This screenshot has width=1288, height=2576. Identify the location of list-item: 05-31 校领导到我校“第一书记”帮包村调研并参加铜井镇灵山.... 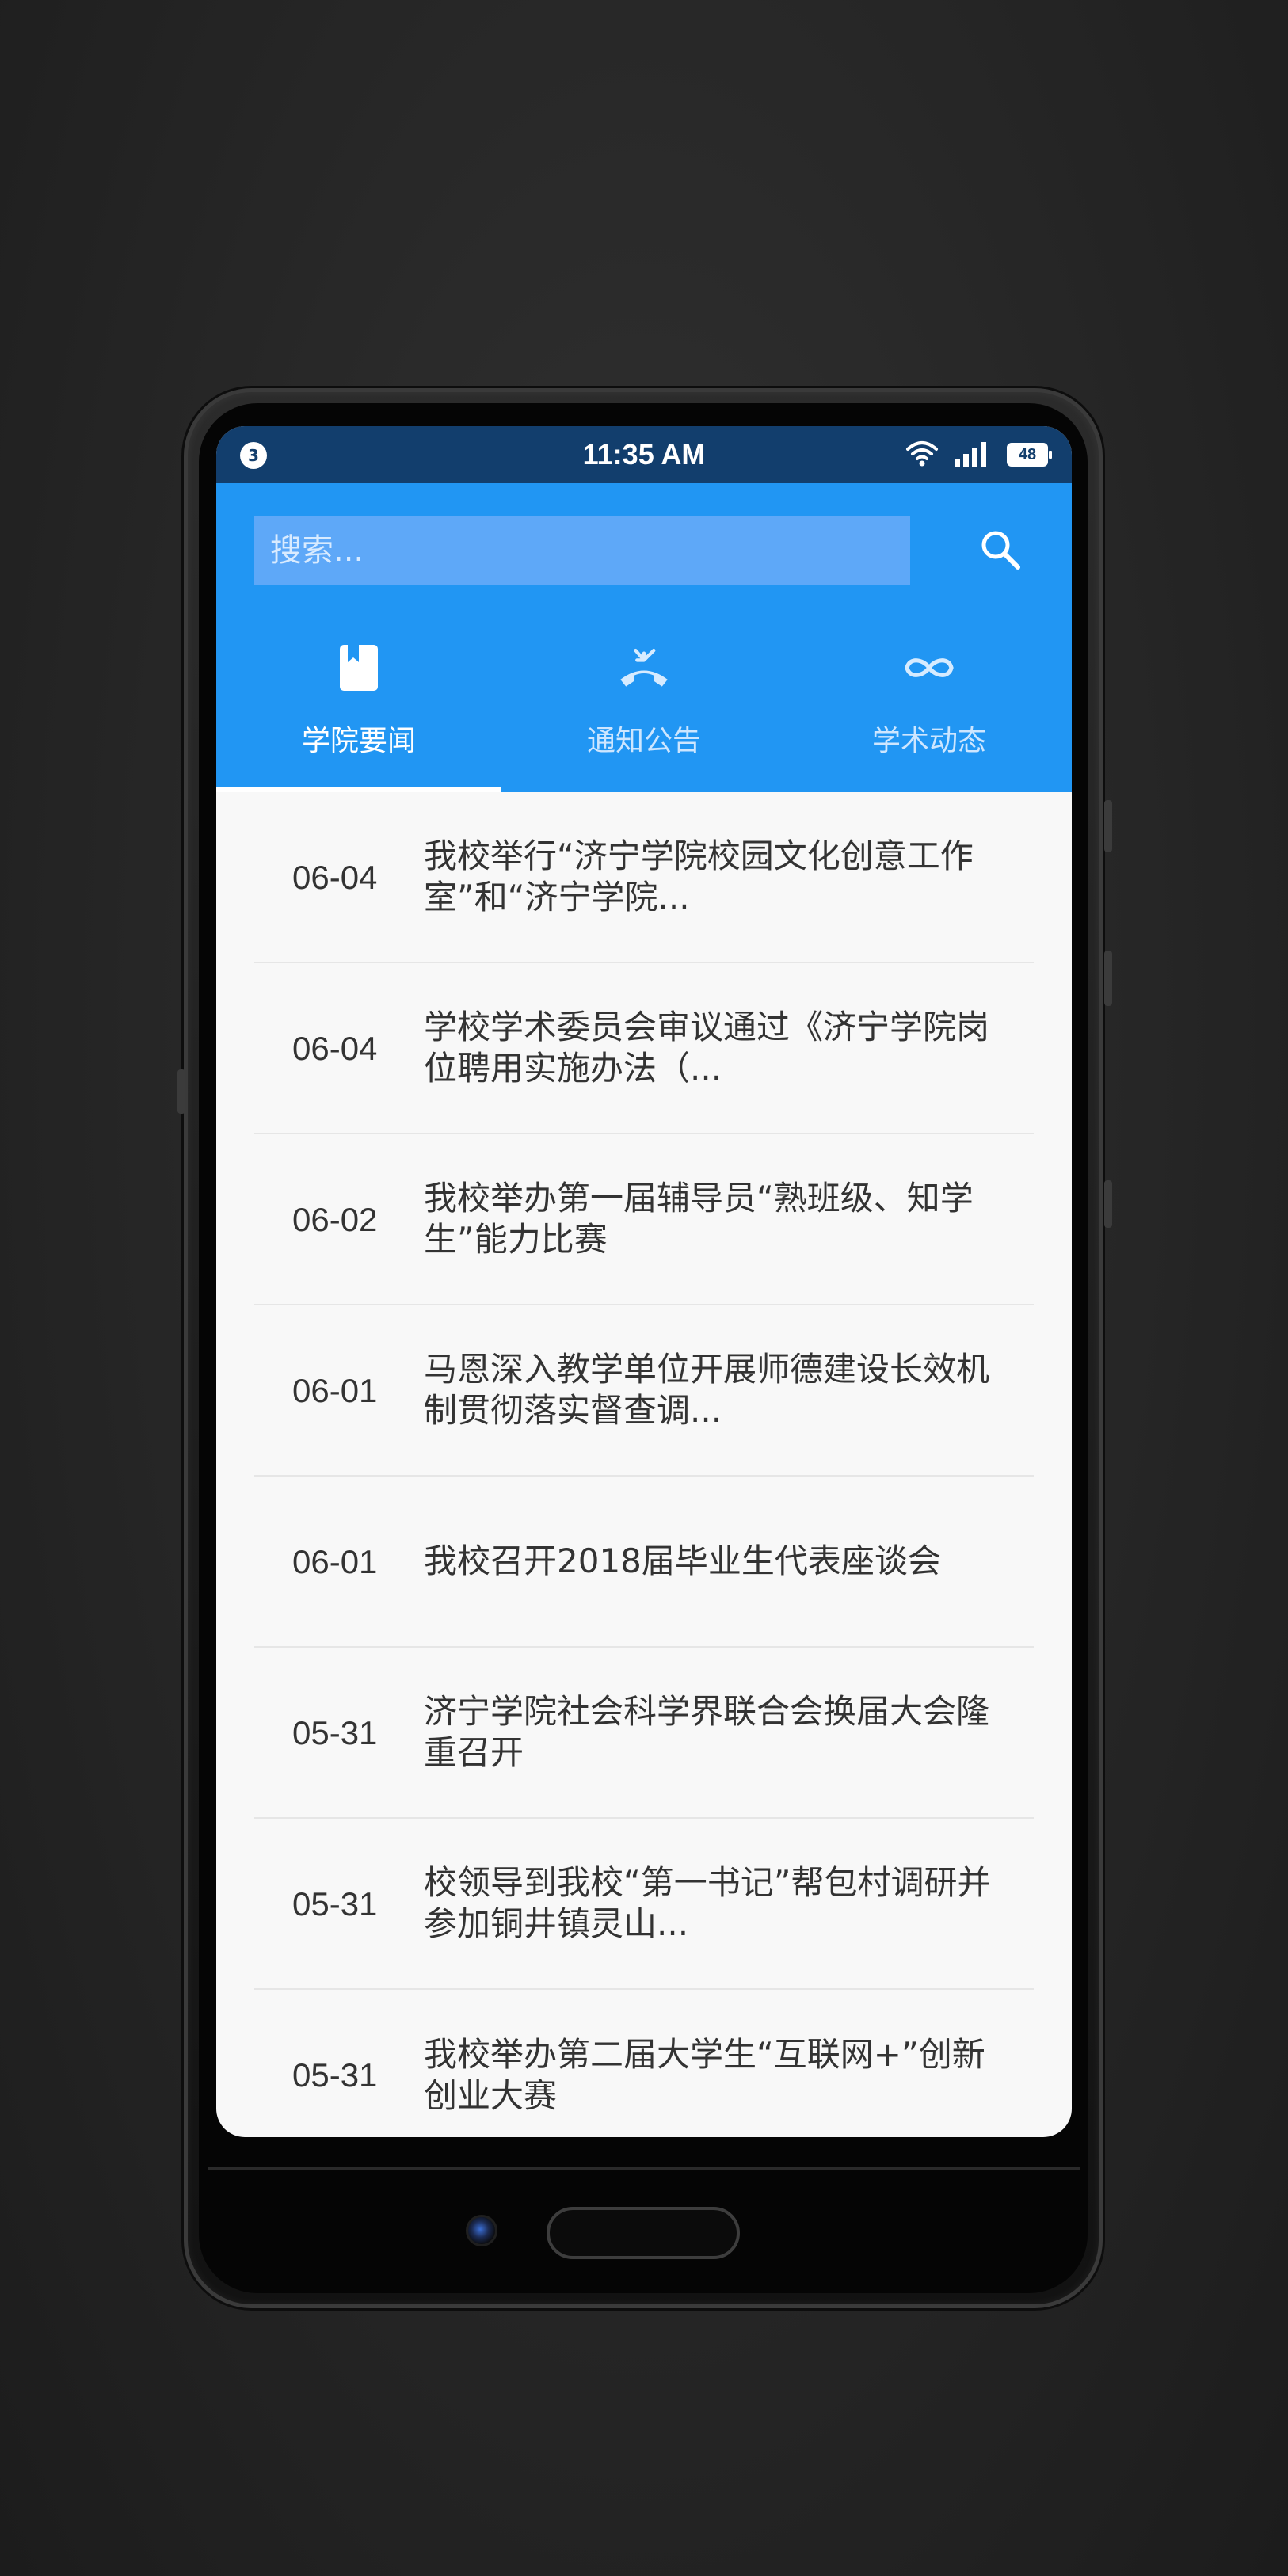
(644, 1905).